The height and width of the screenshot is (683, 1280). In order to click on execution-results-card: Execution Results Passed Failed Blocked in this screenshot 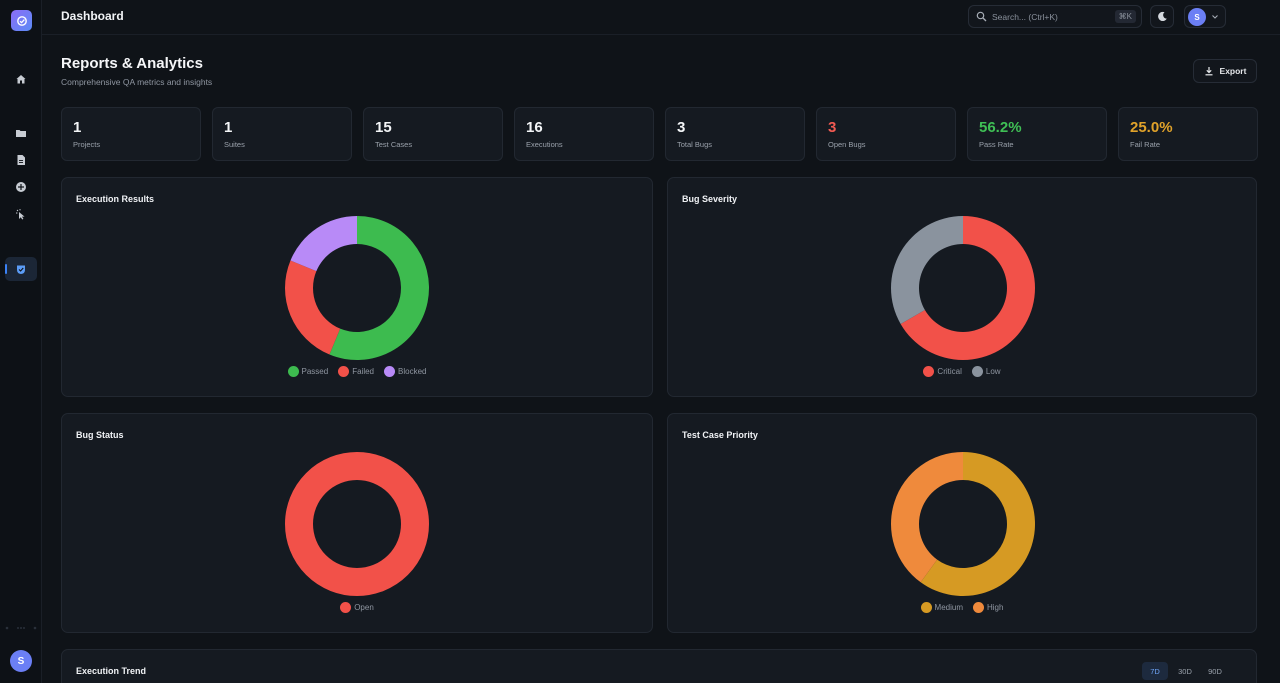, I will do `click(357, 287)`.